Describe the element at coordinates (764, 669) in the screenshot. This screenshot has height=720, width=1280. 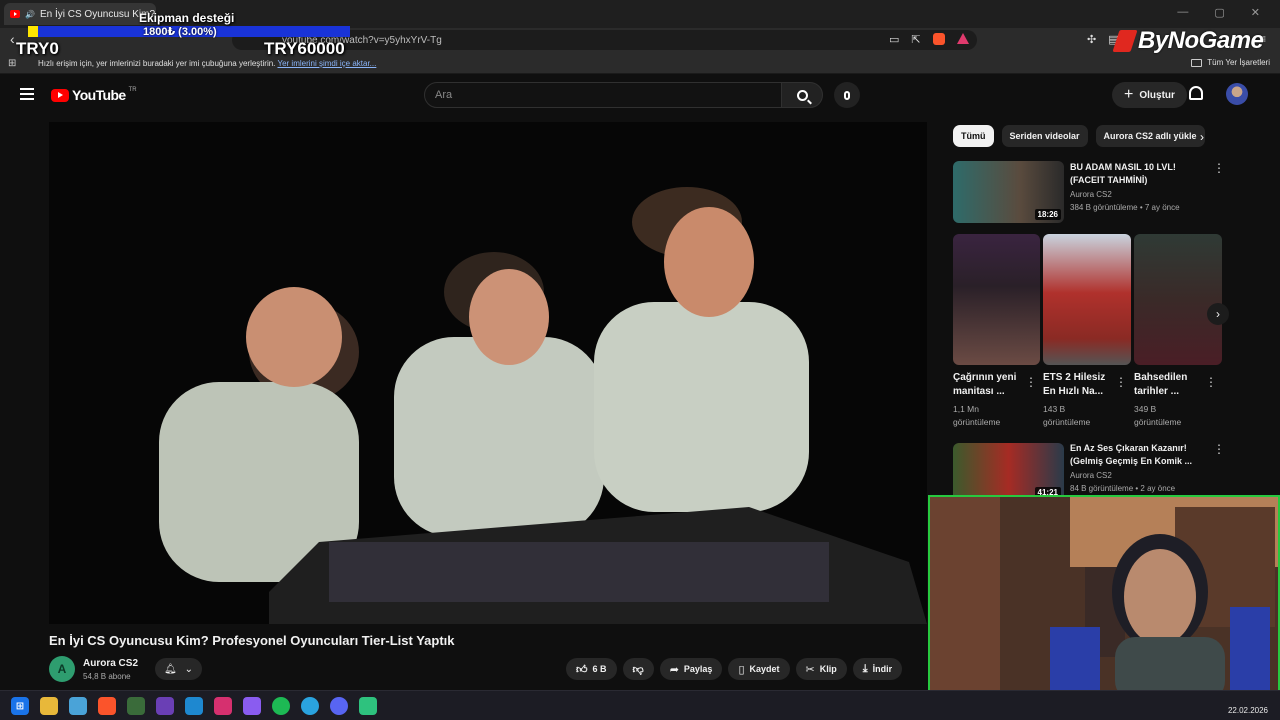
I see `save-label: Kaydet` at that location.